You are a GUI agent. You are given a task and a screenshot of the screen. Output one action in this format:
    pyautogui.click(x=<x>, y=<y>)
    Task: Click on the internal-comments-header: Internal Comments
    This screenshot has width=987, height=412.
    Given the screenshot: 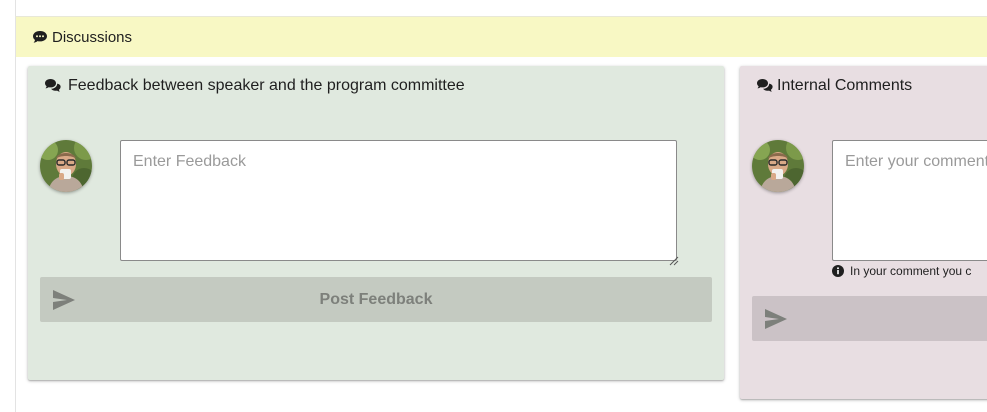 What is the action you would take?
    pyautogui.click(x=834, y=86)
    